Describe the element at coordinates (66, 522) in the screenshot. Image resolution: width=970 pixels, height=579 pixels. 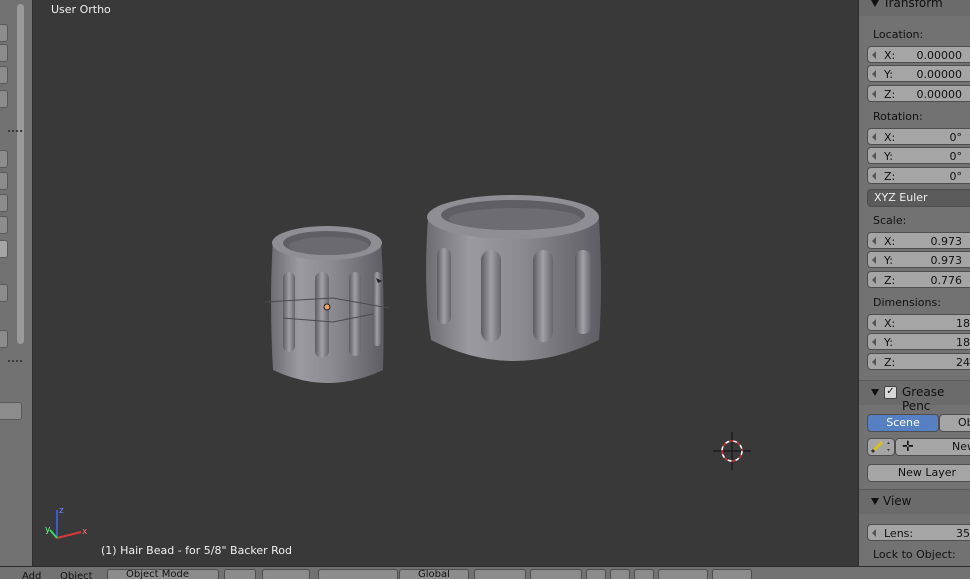
I see `axis-gizmo: z x y` at that location.